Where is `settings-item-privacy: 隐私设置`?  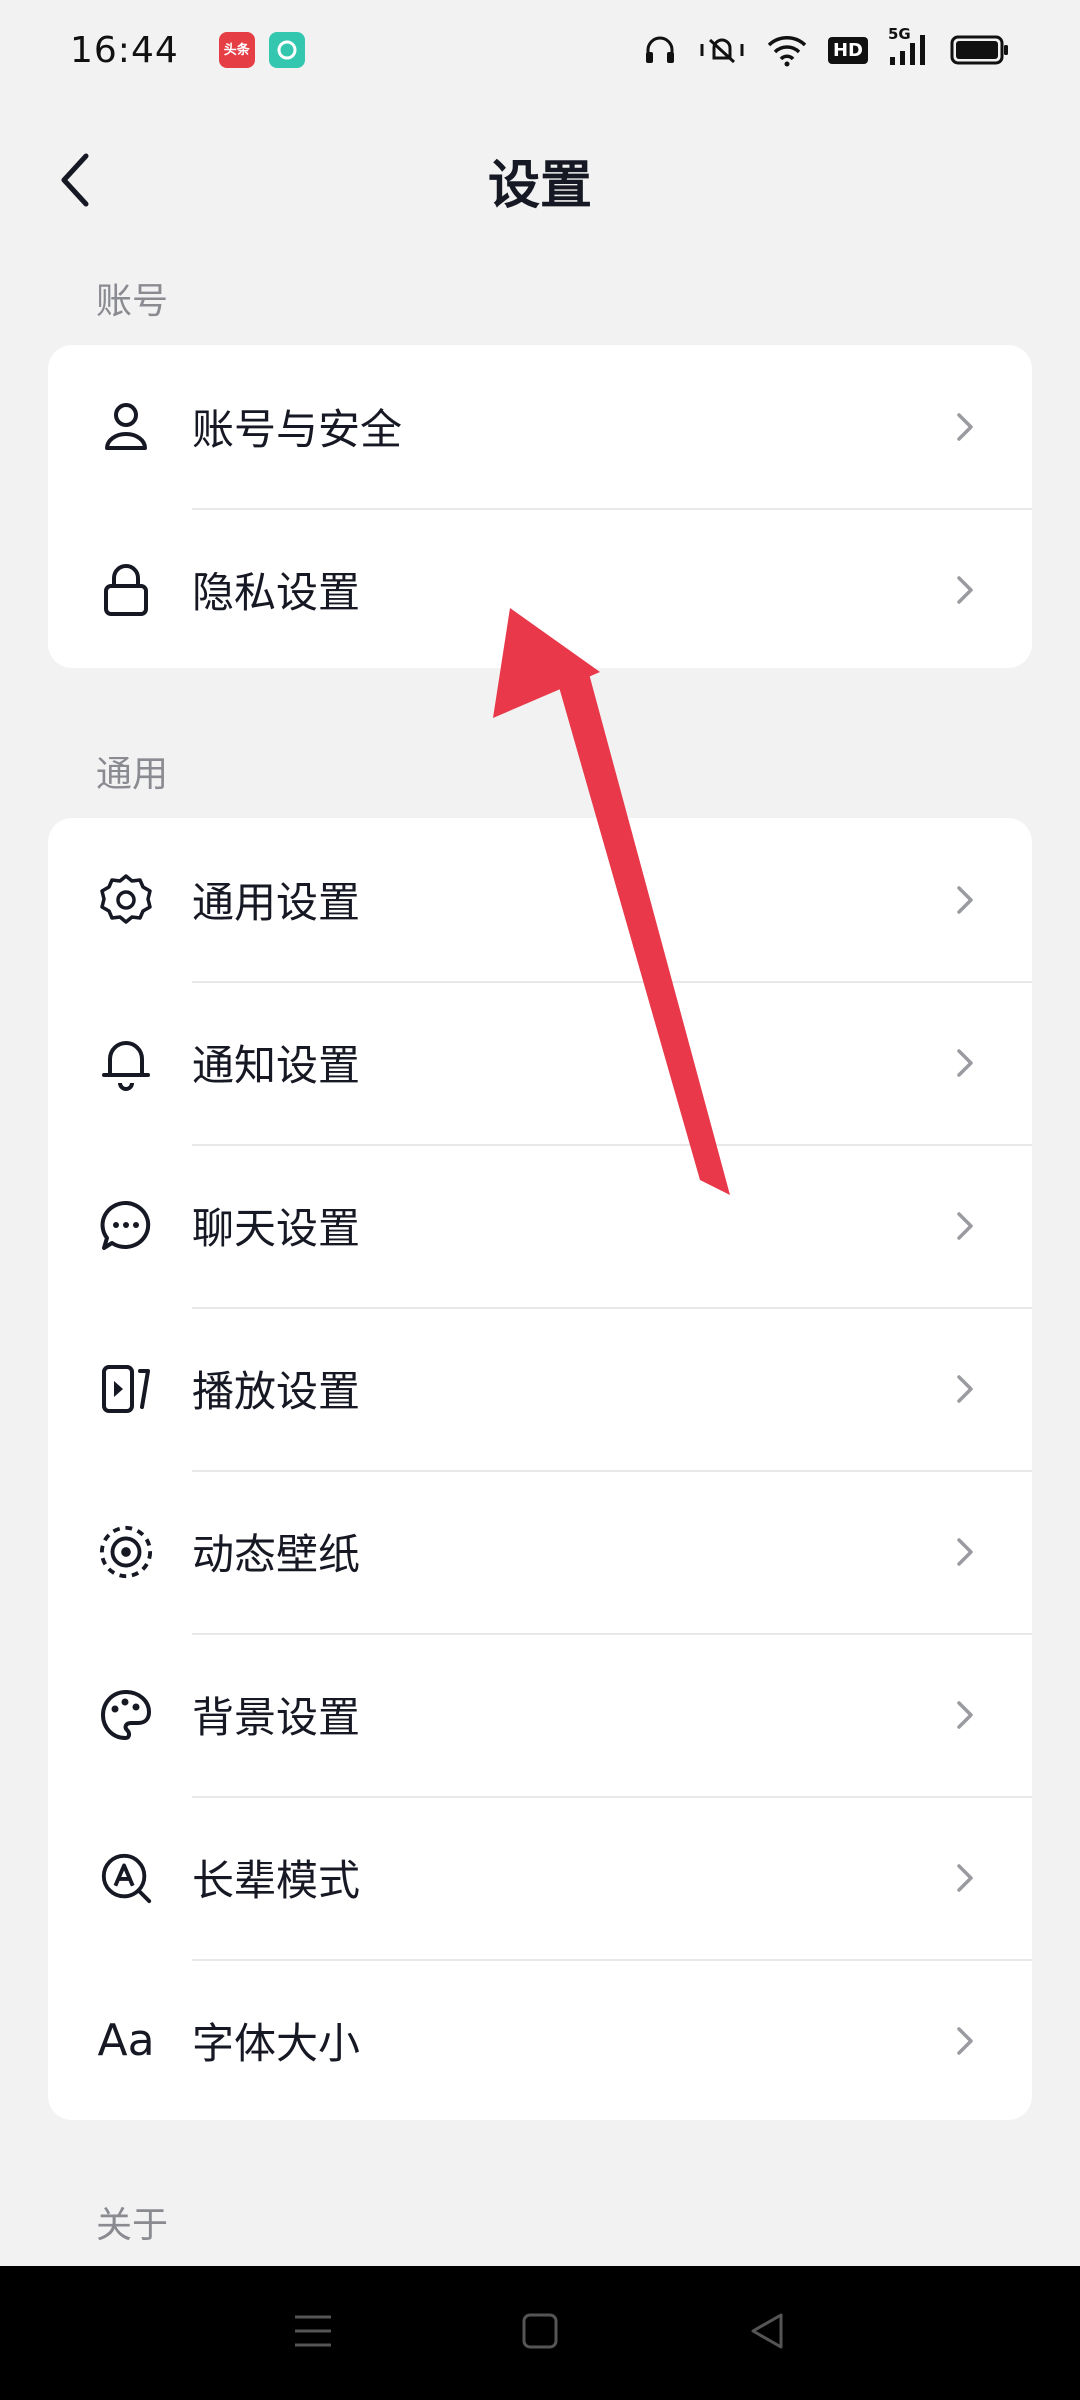
settings-item-privacy: 隐私设置 is located at coordinates (540, 588).